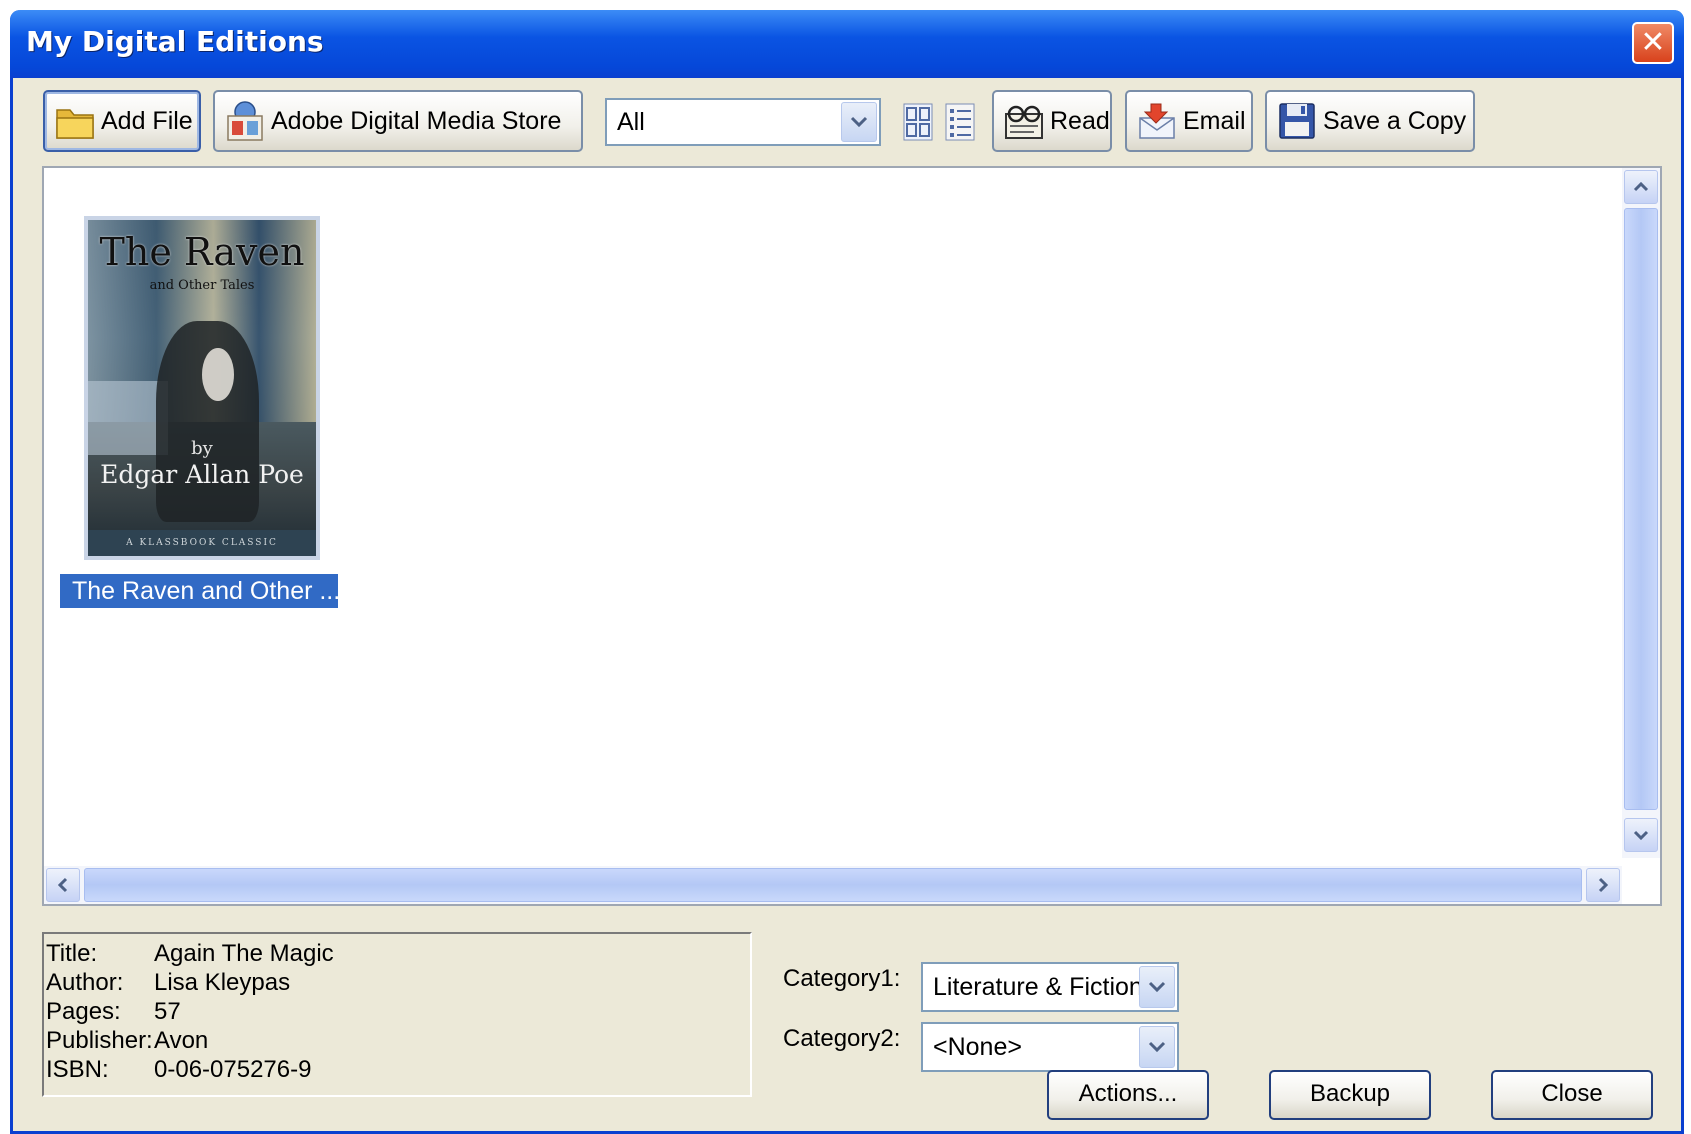 This screenshot has height=1134, width=1691. What do you see at coordinates (1641, 835) in the screenshot?
I see `scroll-down-button` at bounding box center [1641, 835].